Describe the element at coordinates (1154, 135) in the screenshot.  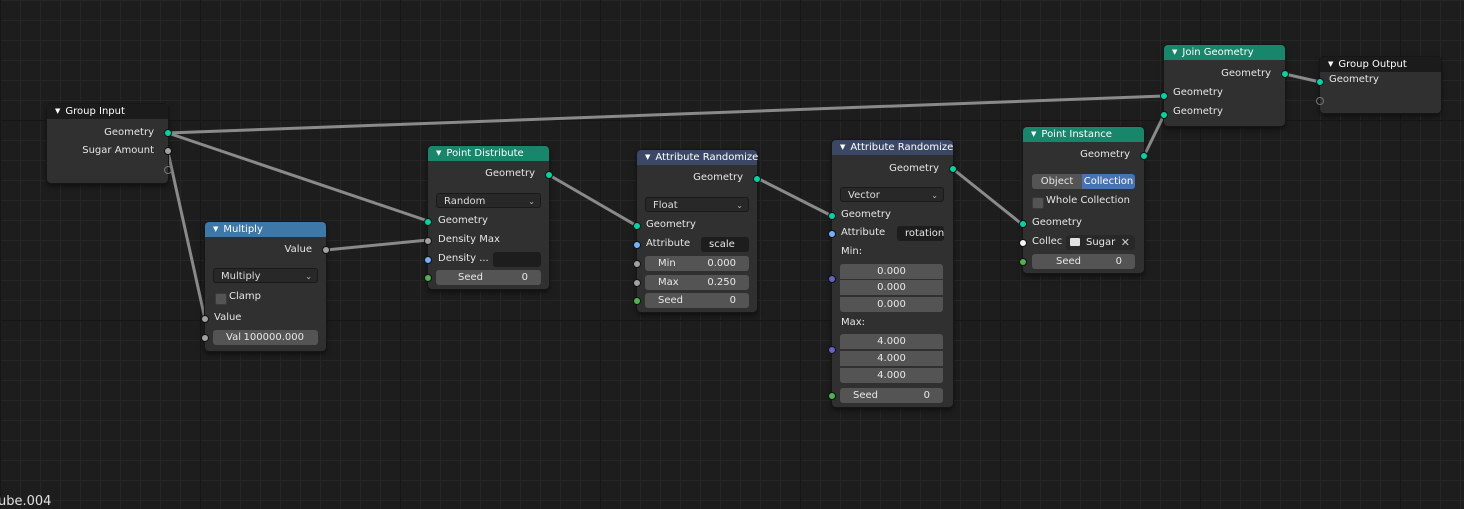
I see `link-instance-join` at that location.